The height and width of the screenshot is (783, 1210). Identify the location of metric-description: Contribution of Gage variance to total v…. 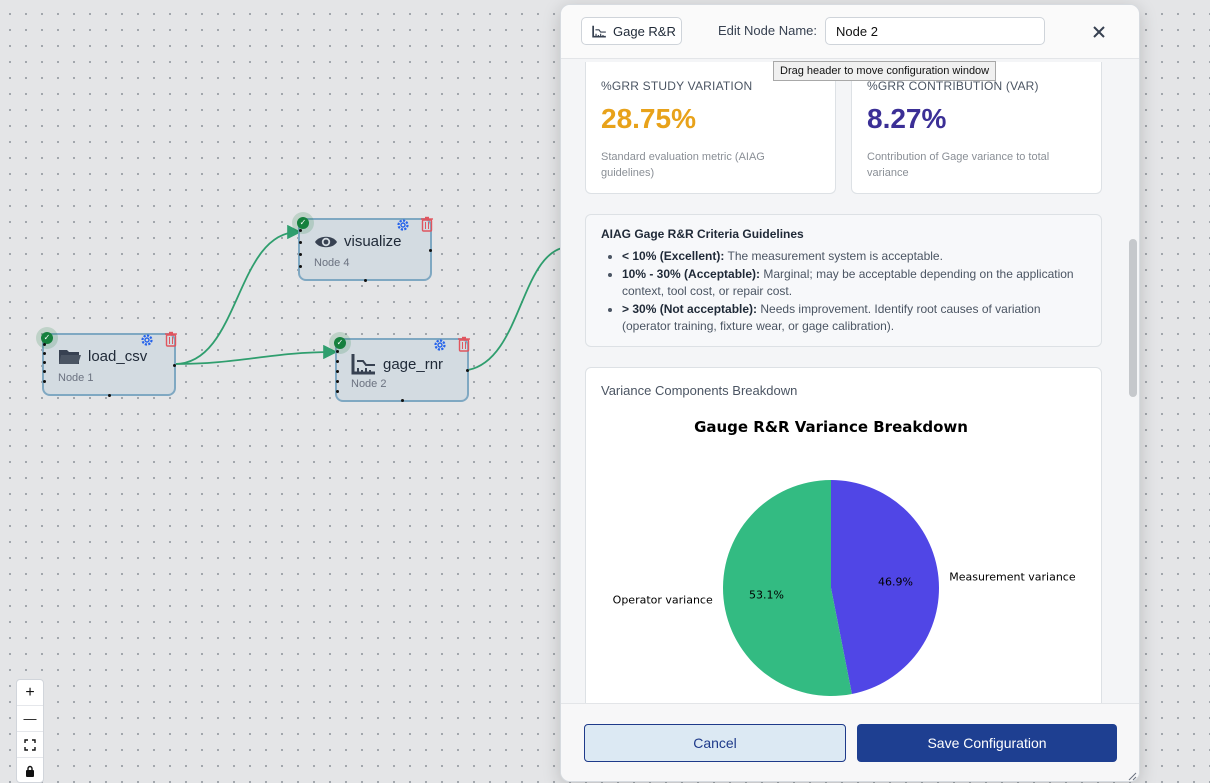
(958, 165).